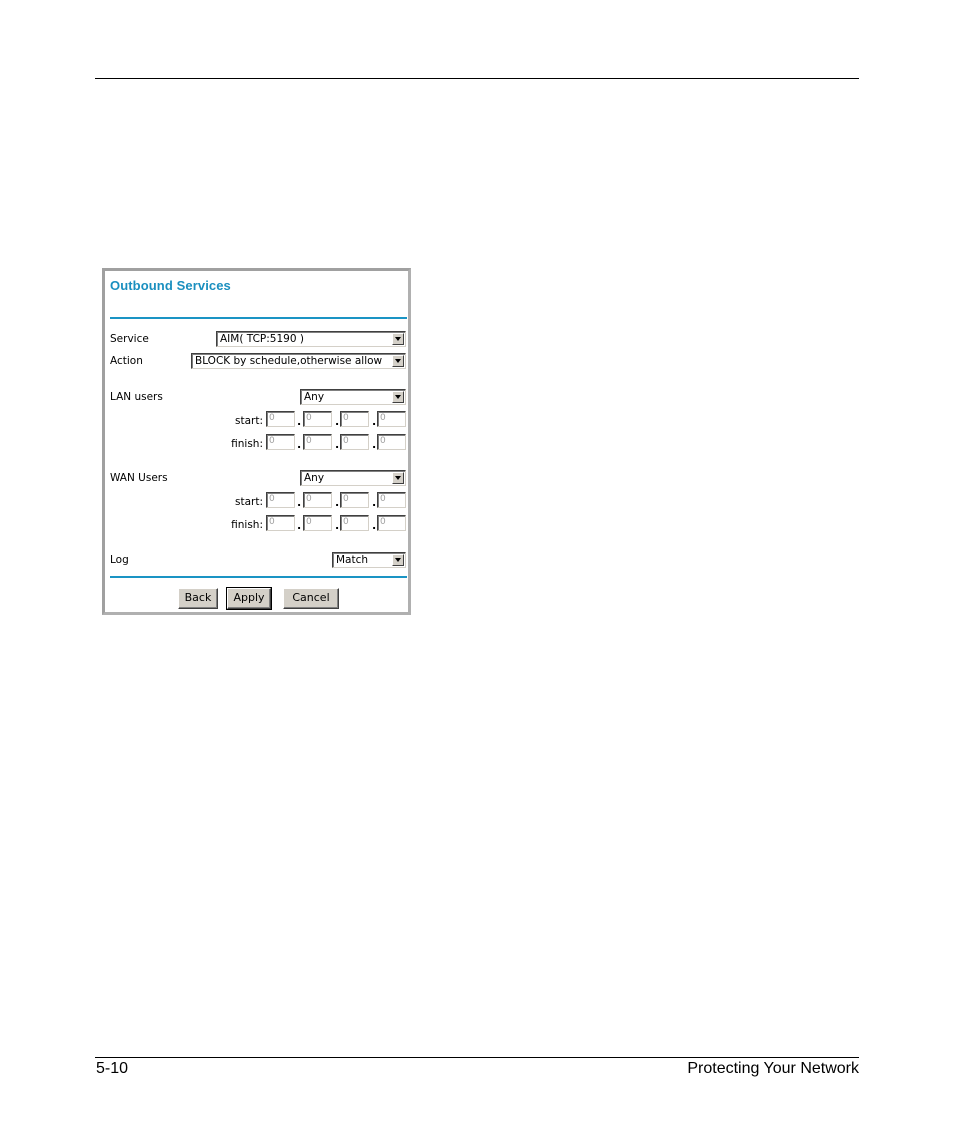  What do you see at coordinates (477, 1057) in the screenshot?
I see `footer-rule` at bounding box center [477, 1057].